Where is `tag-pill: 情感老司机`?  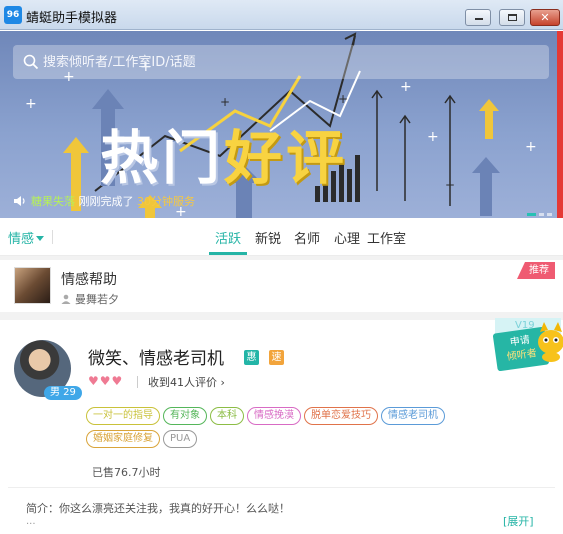
tag-pill: 情感老司机 is located at coordinates (413, 416).